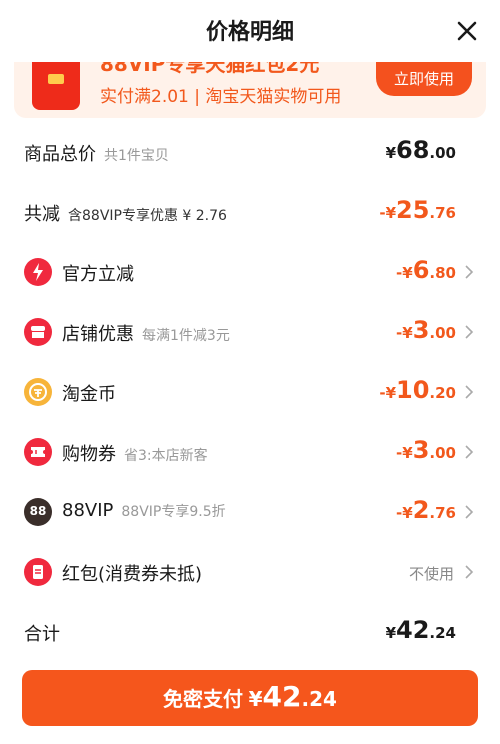 The image size is (500, 744). Describe the element at coordinates (38, 512) in the screenshot. I see `vip-badge-icon: 88` at that location.